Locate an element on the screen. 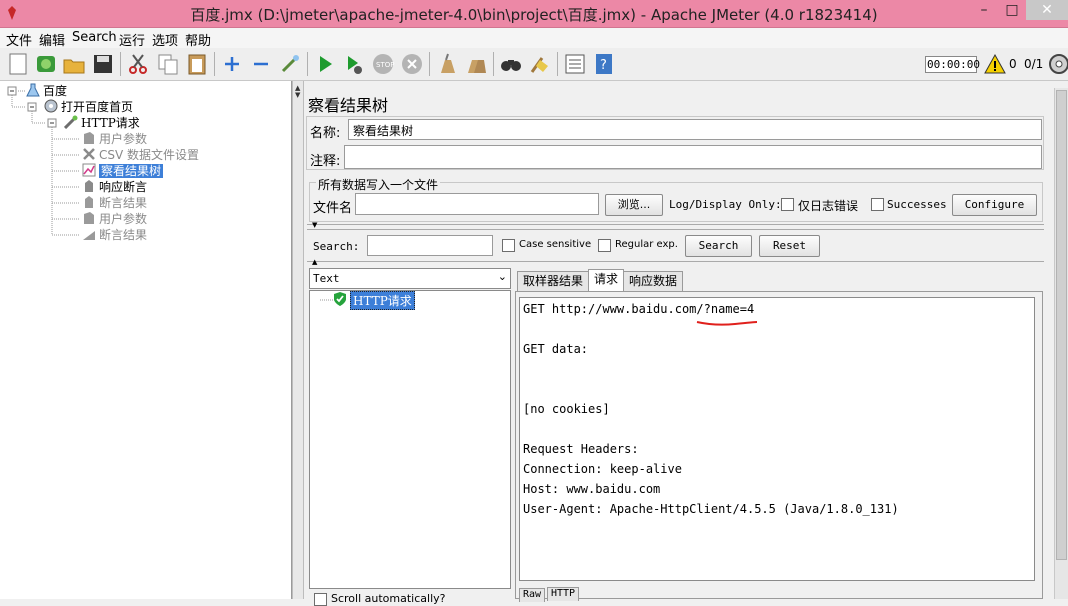 This screenshot has width=1068, height=606. shutdown-icon is located at coordinates (412, 64).